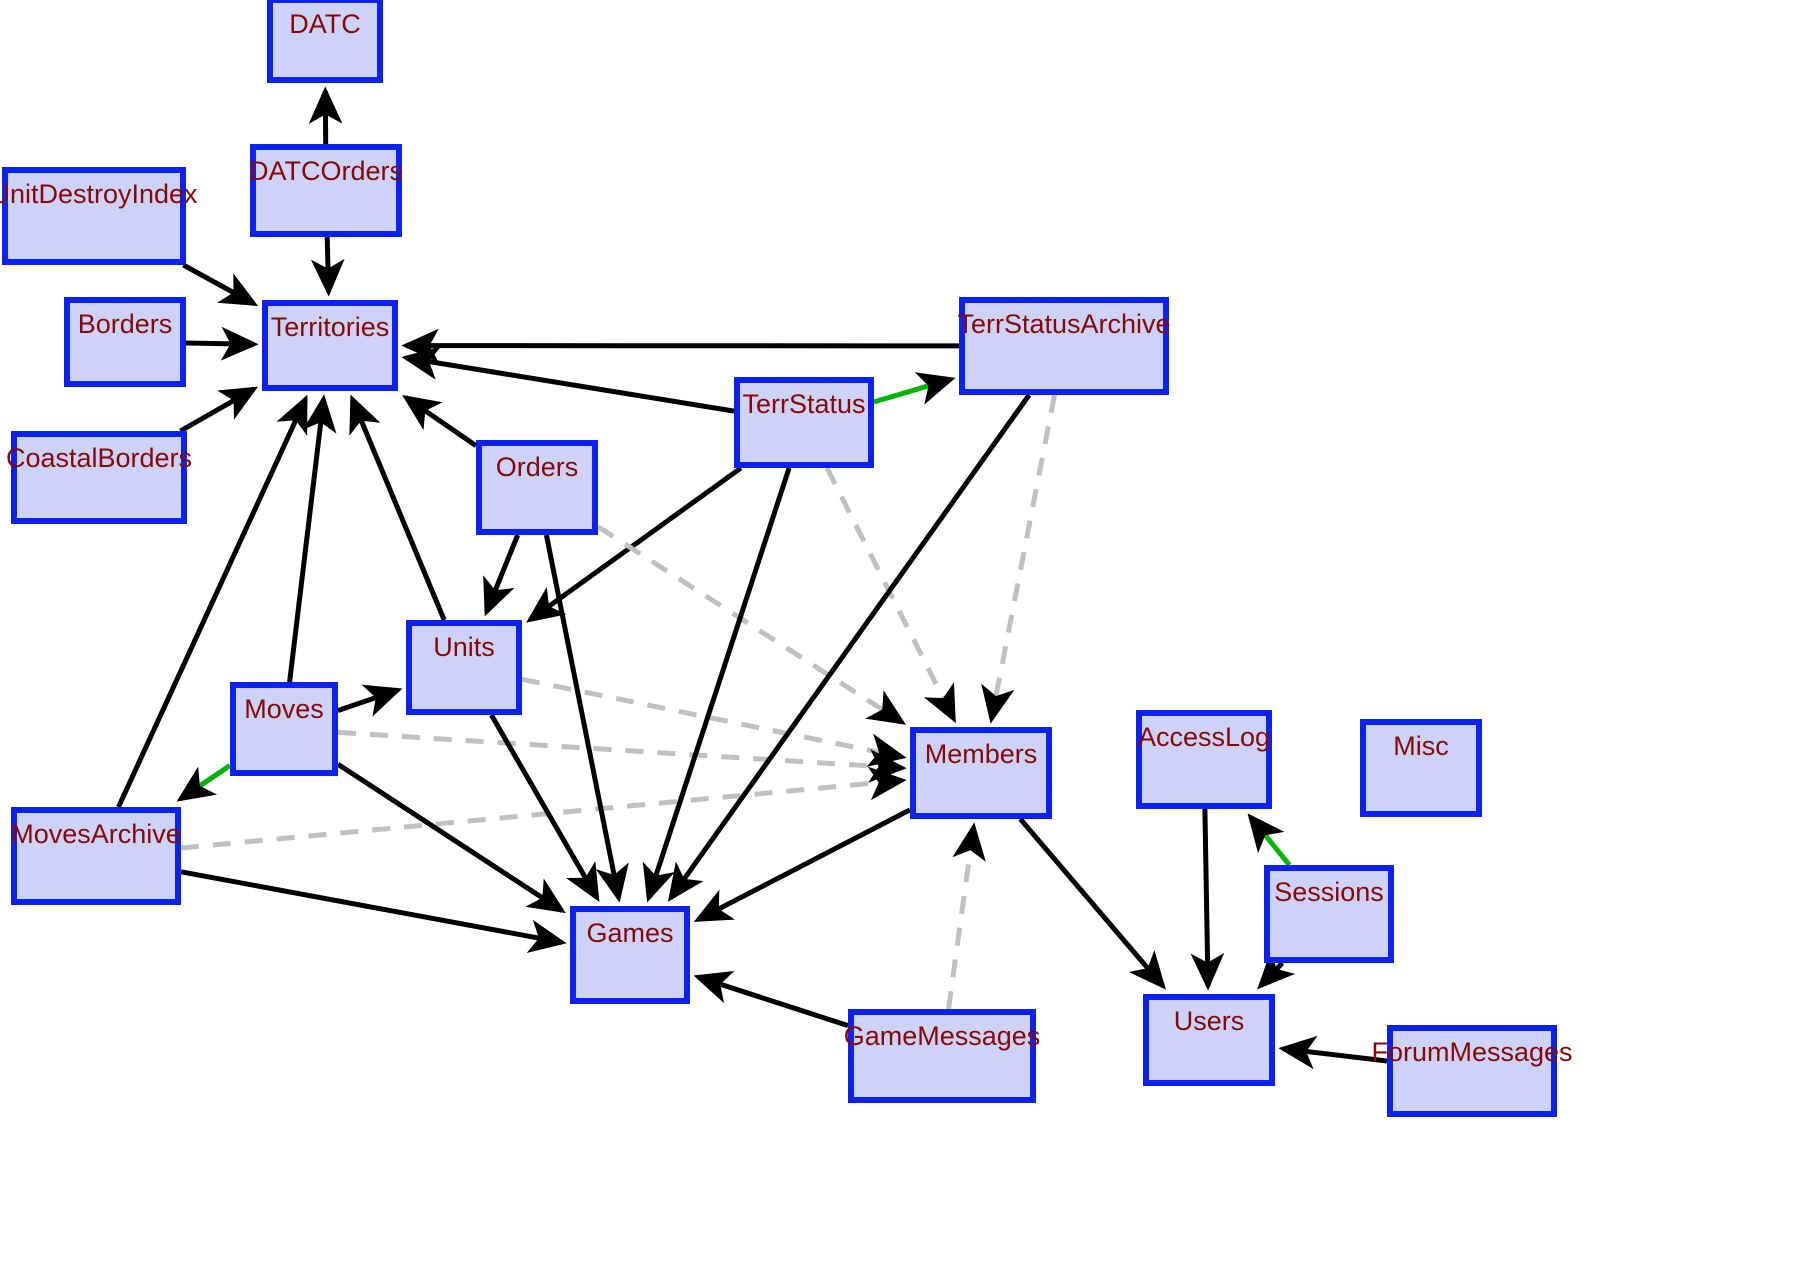  I want to click on table-node-gamemessages: GameMessages, so click(942, 1056).